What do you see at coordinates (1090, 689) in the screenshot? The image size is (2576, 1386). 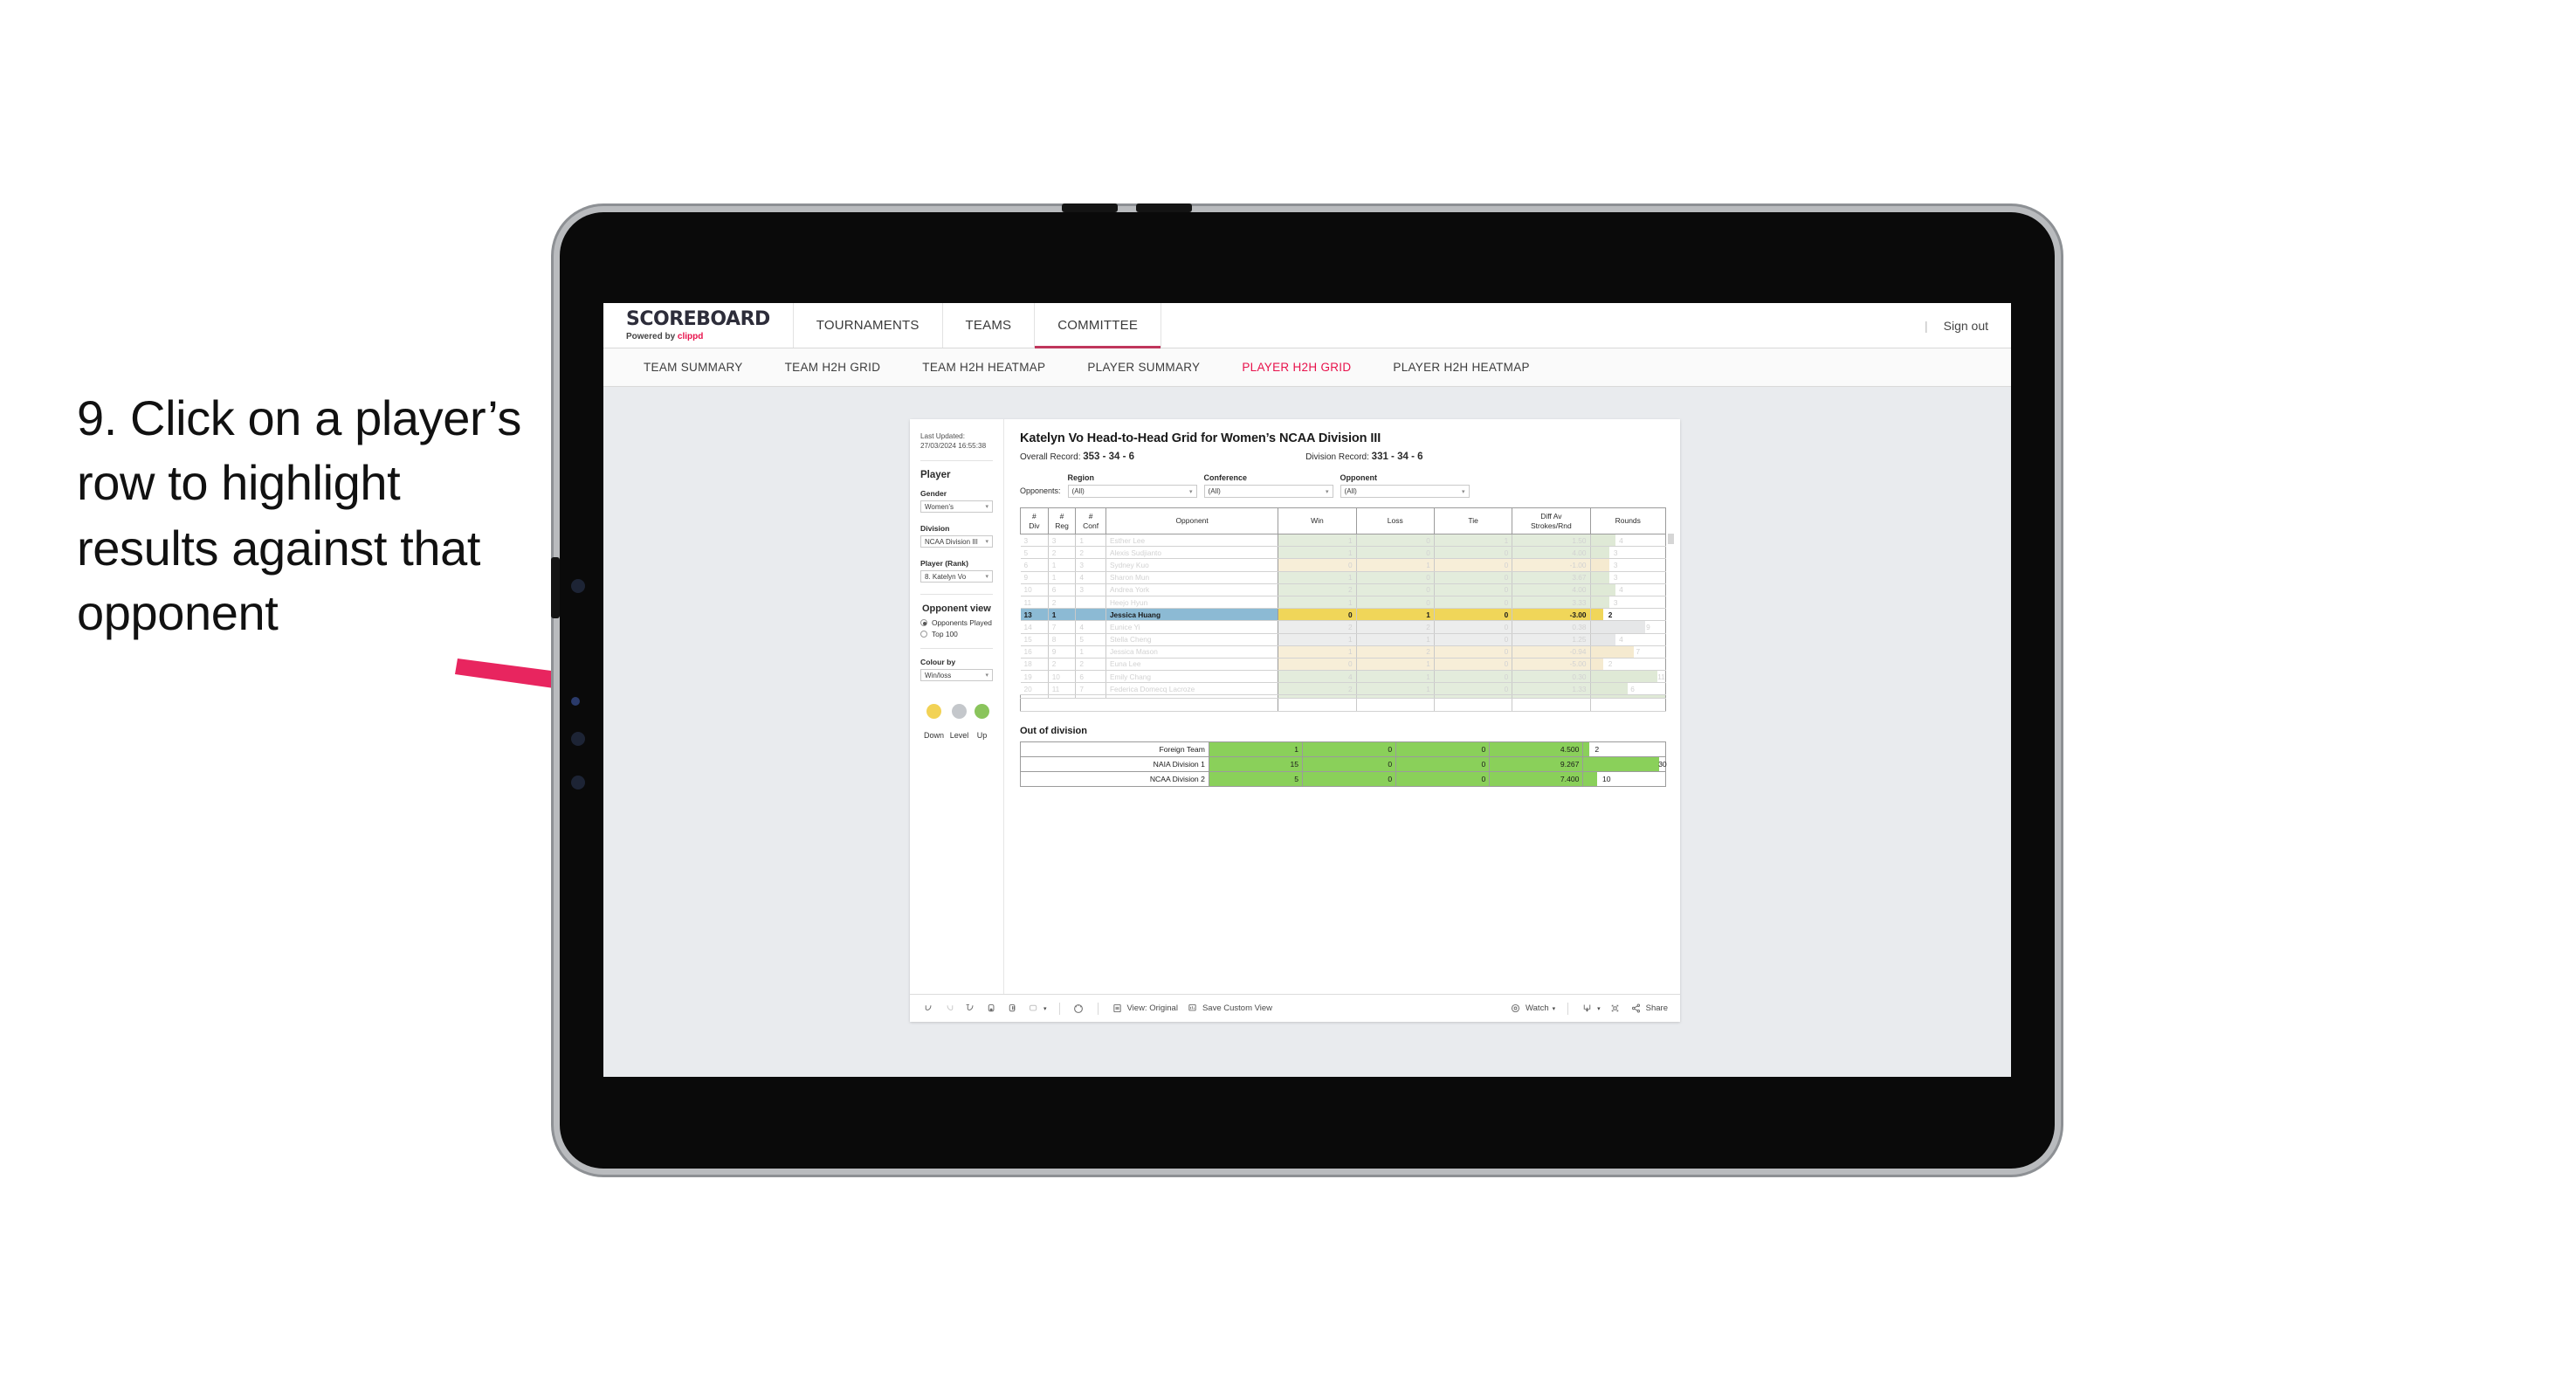 I see `cell-conf: 7` at bounding box center [1090, 689].